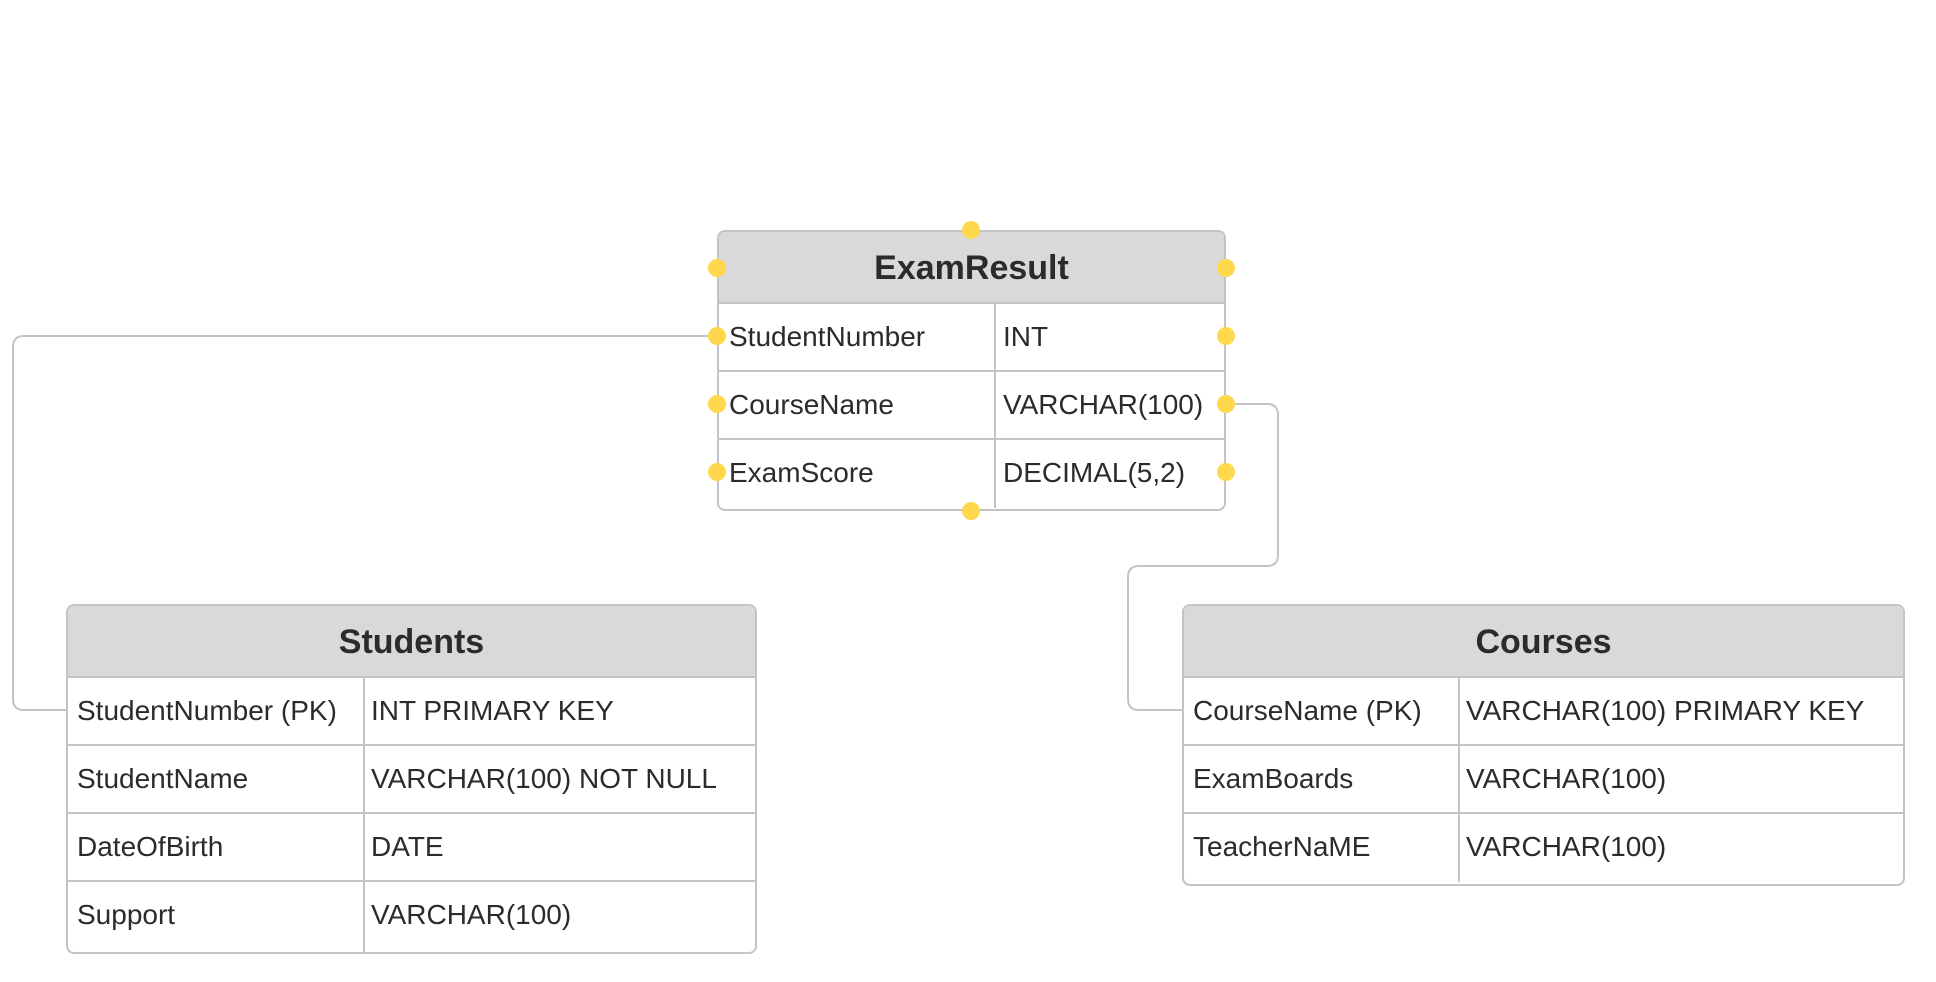  I want to click on entity-title-text: Courses, so click(1543, 642).